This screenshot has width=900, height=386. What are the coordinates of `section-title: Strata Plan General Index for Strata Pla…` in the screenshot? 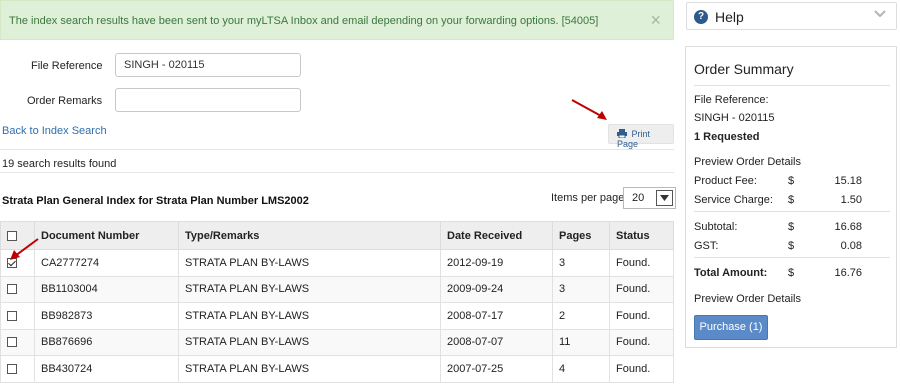 It's located at (155, 201).